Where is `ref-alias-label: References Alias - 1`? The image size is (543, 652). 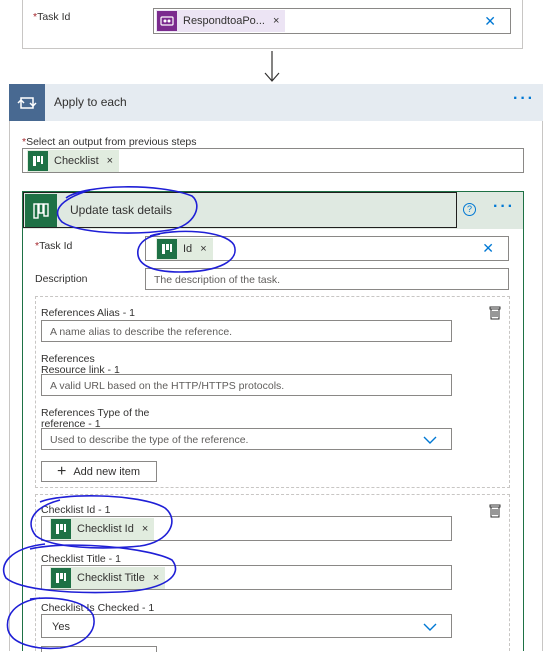
ref-alias-label: References Alias - 1 is located at coordinates (88, 313).